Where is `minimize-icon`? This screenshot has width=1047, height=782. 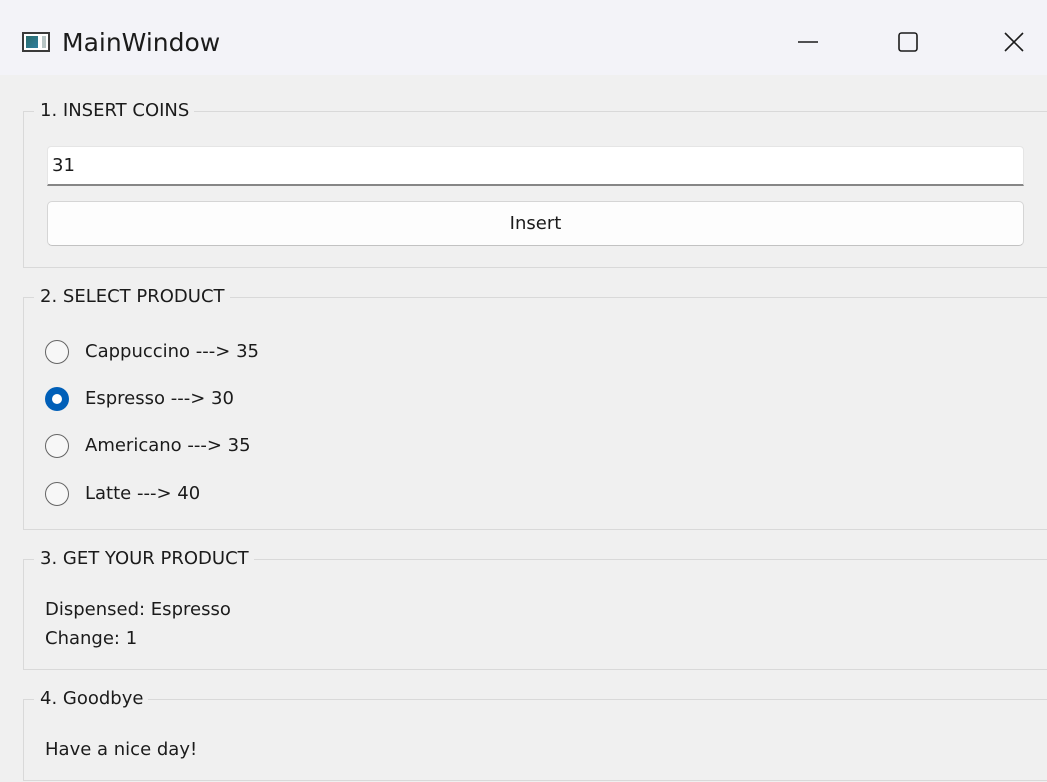
minimize-icon is located at coordinates (808, 42).